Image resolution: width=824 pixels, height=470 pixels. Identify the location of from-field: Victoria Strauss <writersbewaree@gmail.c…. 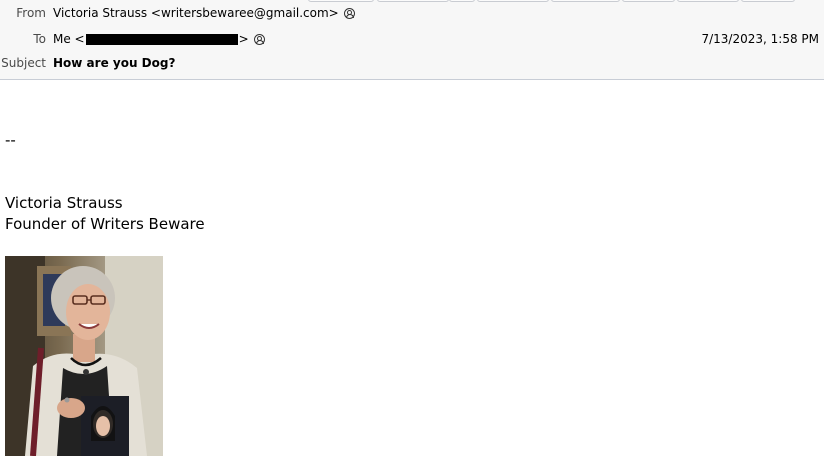
(204, 13).